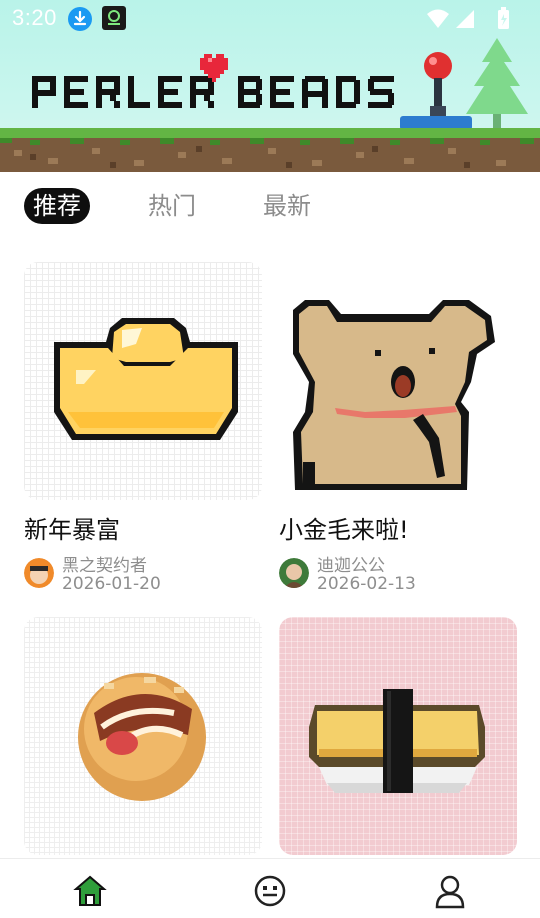  I want to click on post-date: 2026-02-13, so click(366, 584).